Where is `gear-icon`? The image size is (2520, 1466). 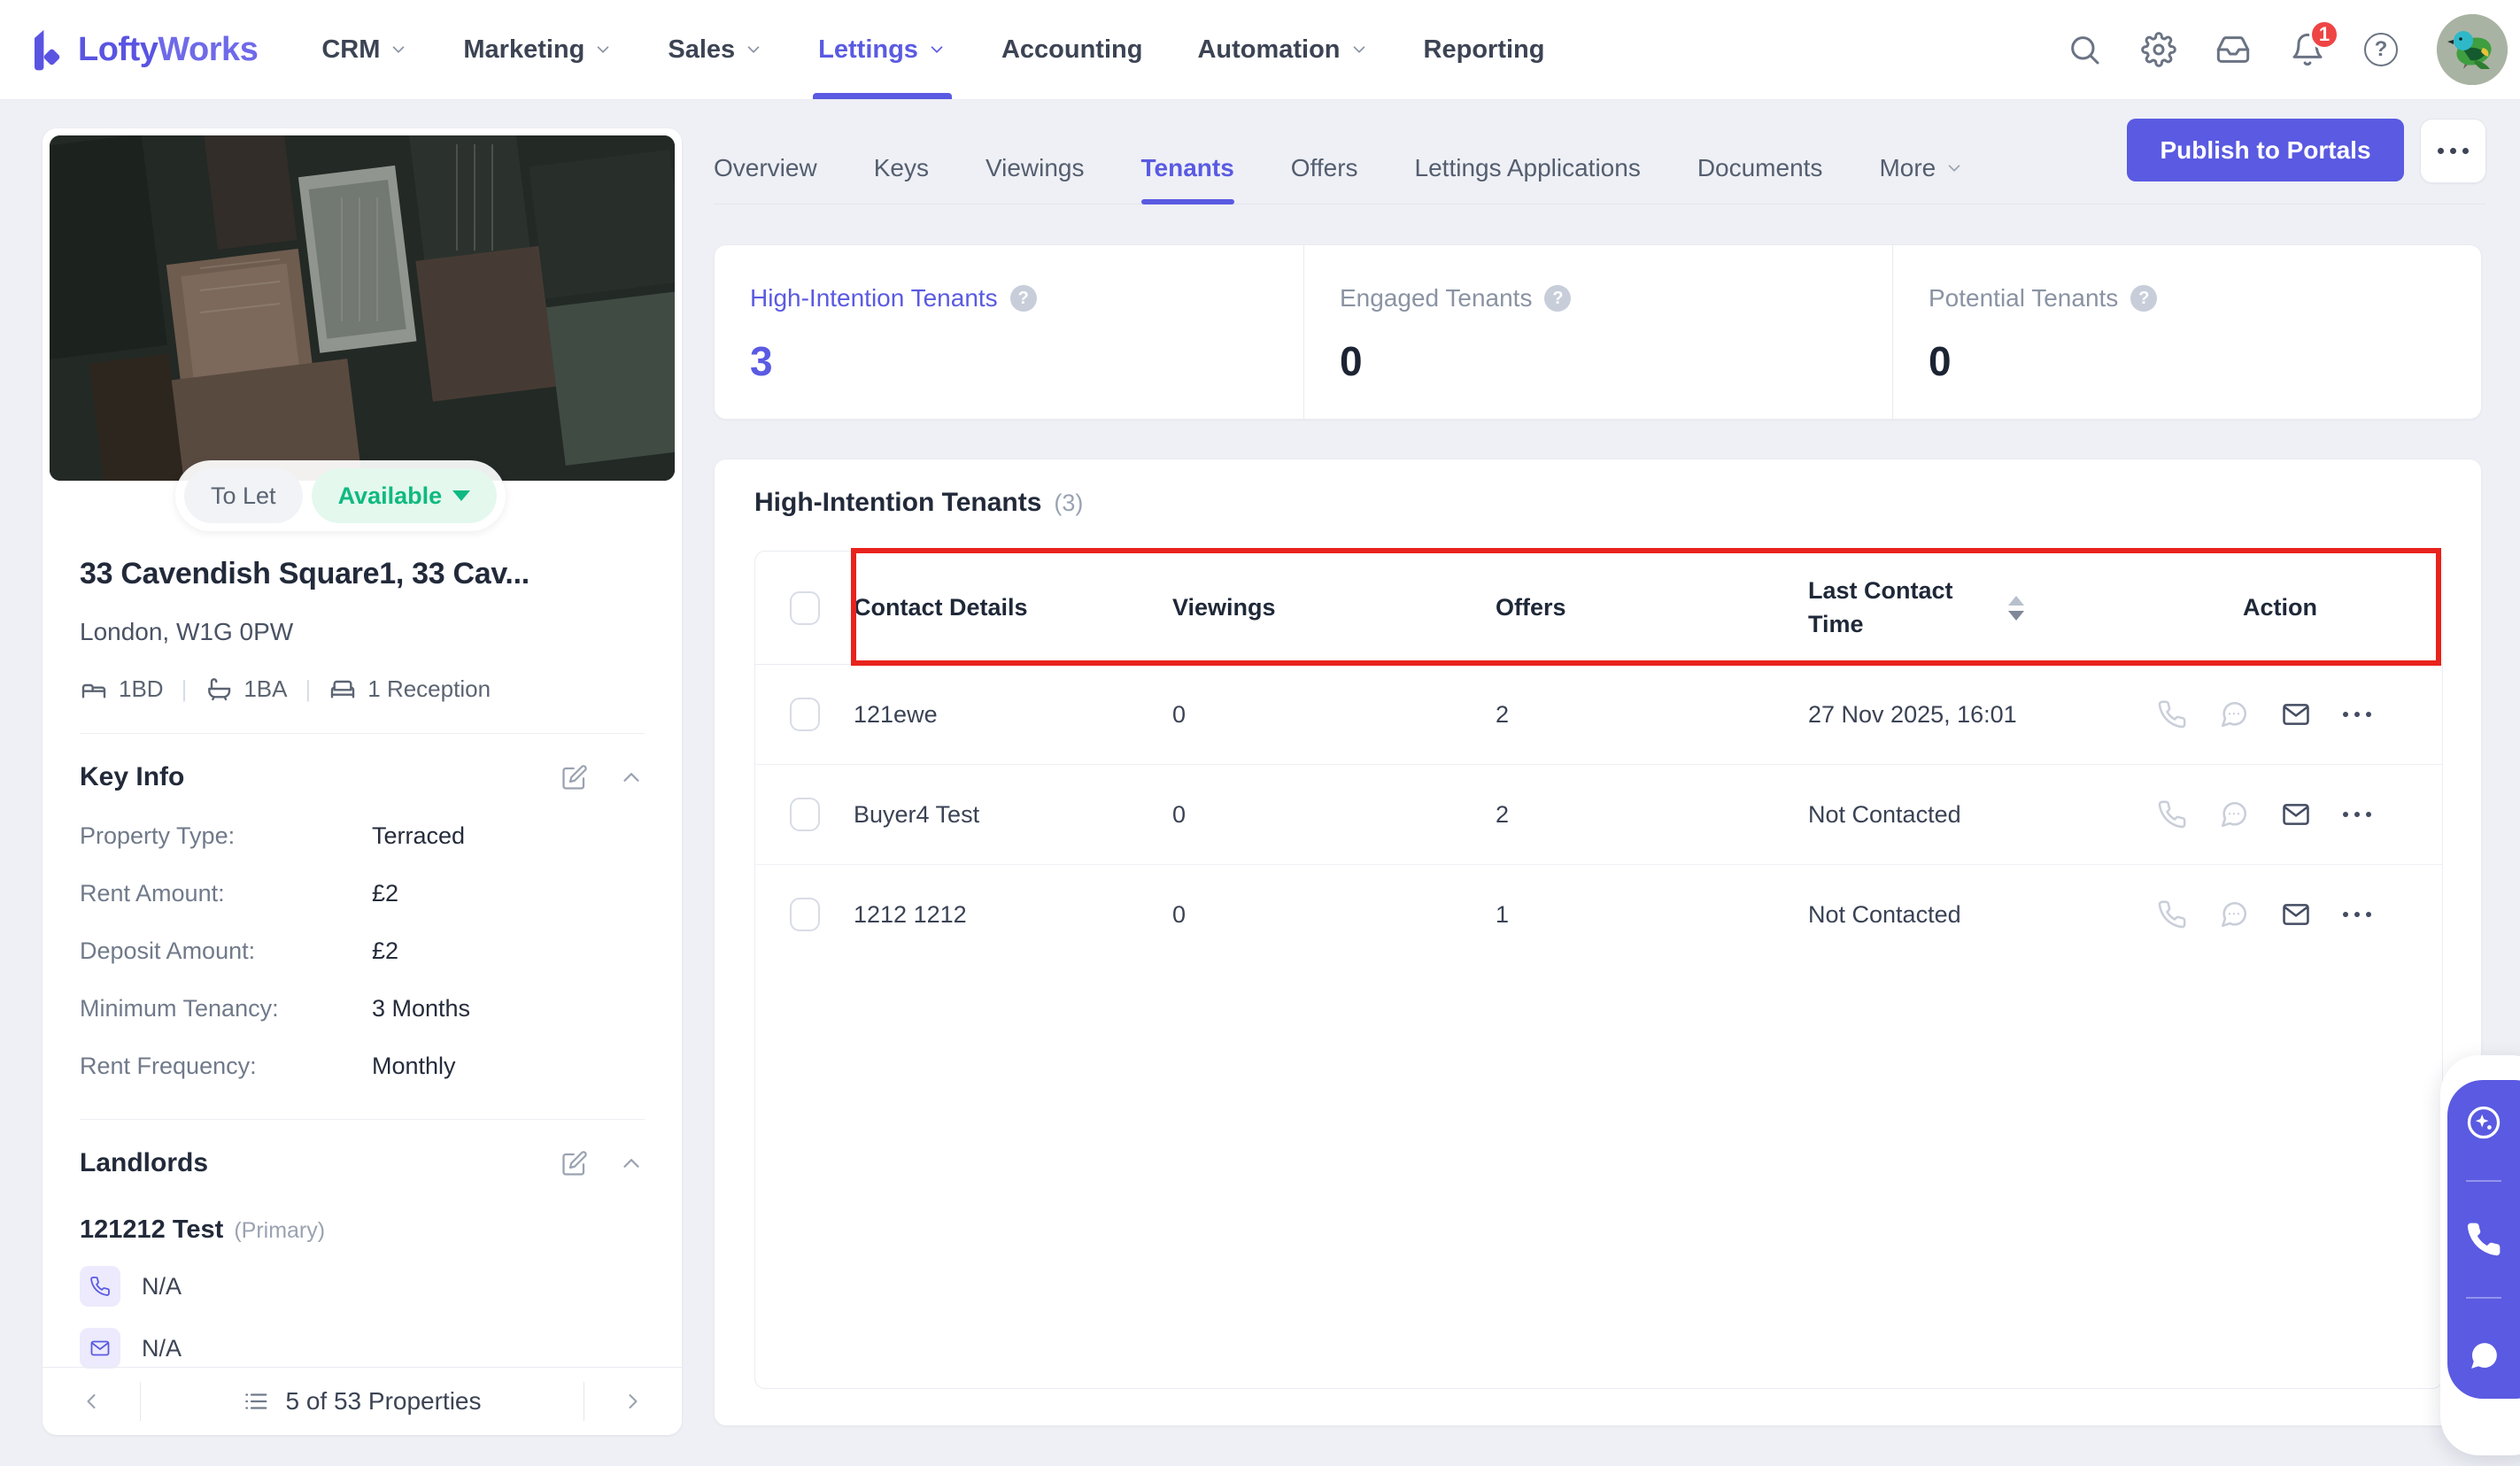 gear-icon is located at coordinates (2158, 49).